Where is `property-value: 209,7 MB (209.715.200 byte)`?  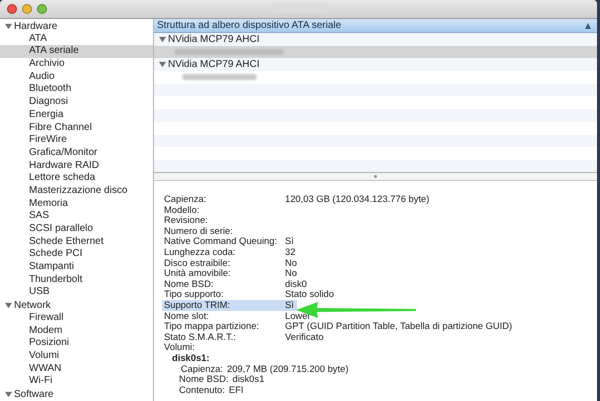 property-value: 209,7 MB (209.715.200 byte) is located at coordinates (287, 369).